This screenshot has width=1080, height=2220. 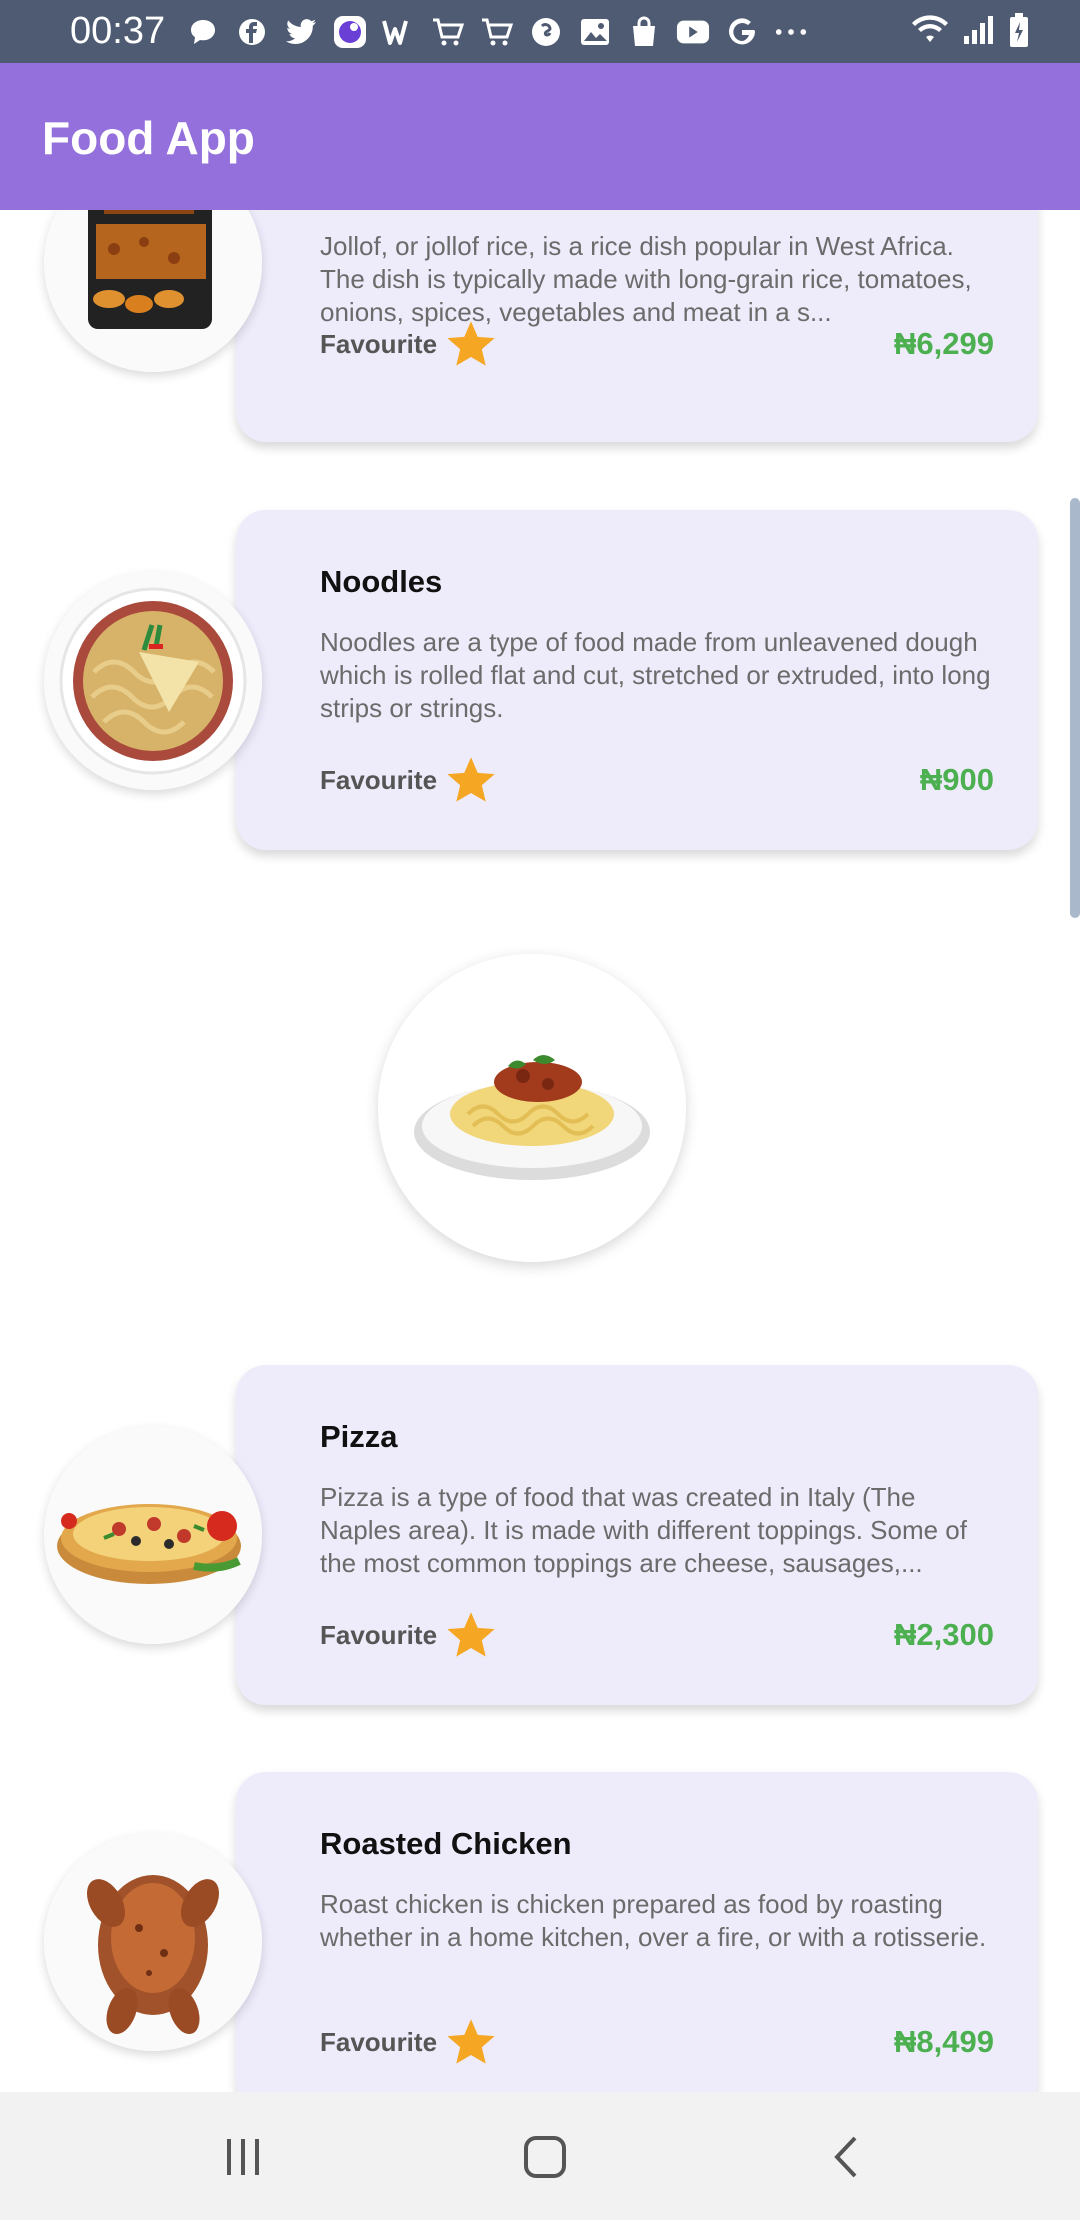 I want to click on food-price: ₦8,499, so click(x=944, y=2041).